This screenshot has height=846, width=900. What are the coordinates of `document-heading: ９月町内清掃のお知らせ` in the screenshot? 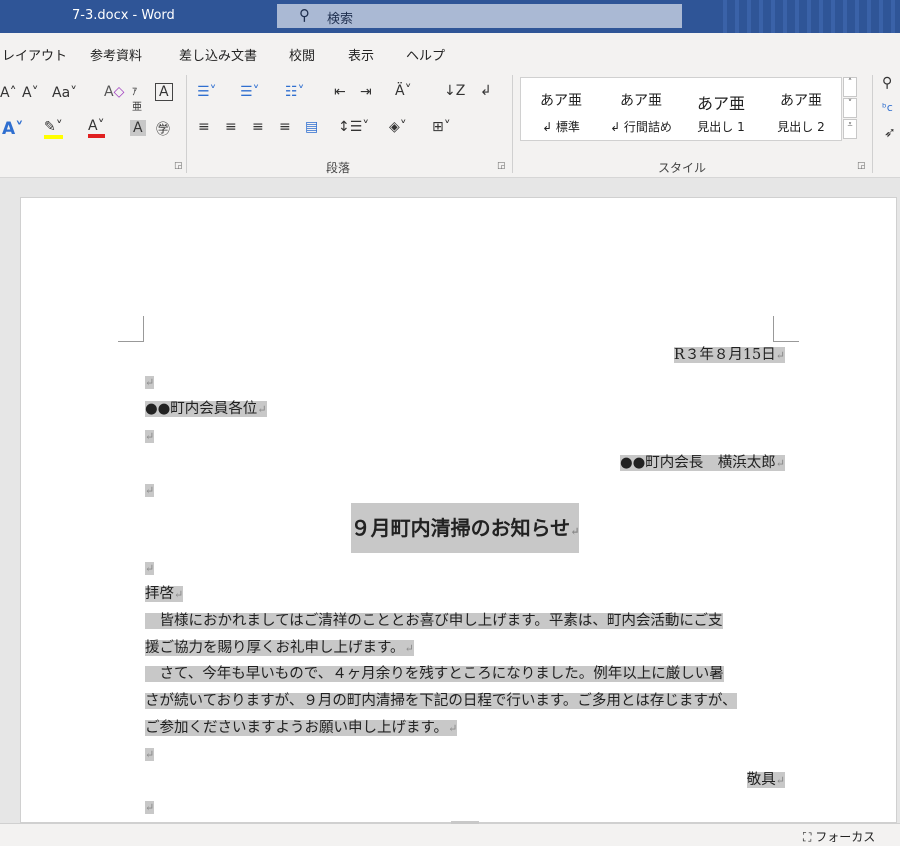 It's located at (460, 528).